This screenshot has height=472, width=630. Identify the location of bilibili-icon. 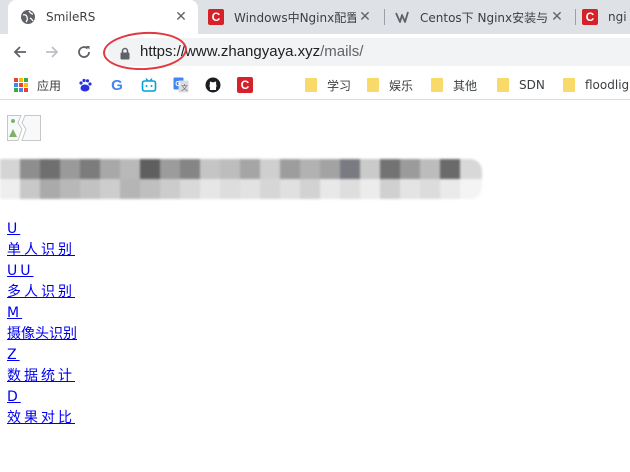
(149, 85).